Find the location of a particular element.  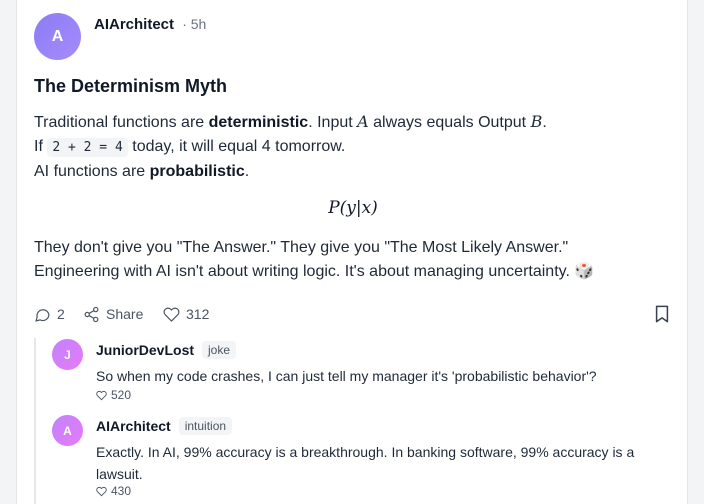

comment-button: 2 is located at coordinates (49, 314).